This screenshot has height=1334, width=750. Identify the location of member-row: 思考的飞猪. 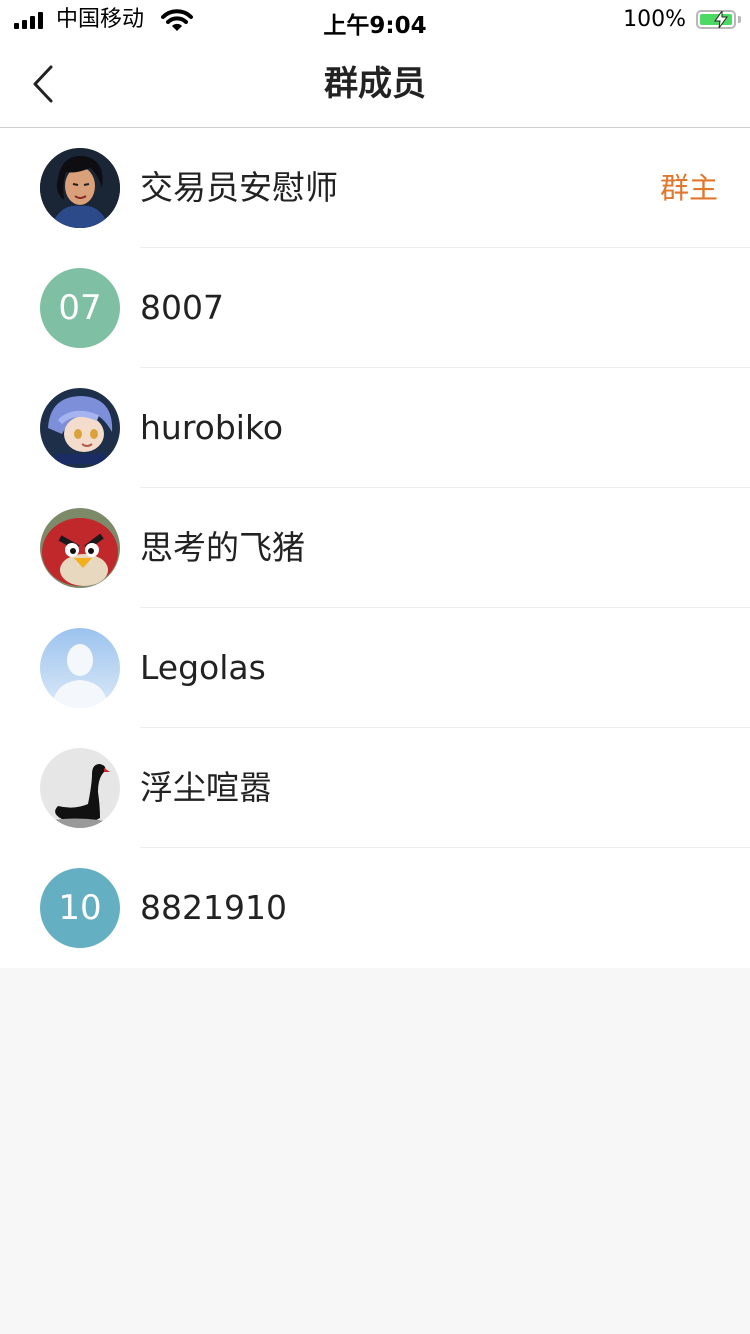
(375, 548).